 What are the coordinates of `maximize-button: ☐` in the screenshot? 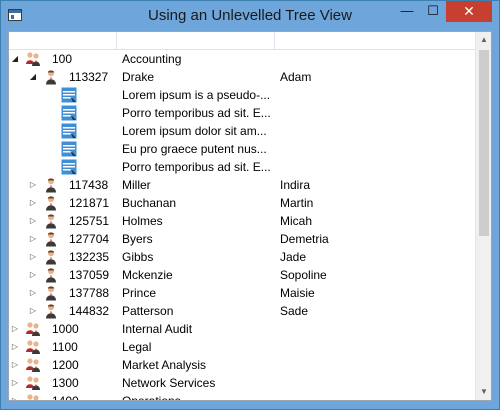 It's located at (433, 11).